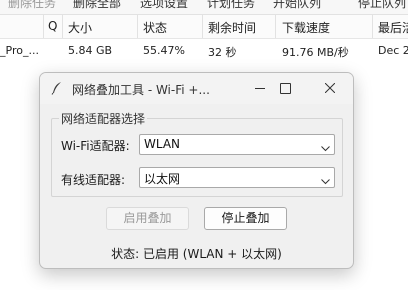 This screenshot has height=290, width=408. I want to click on row-remaining: 32 秒, so click(222, 52).